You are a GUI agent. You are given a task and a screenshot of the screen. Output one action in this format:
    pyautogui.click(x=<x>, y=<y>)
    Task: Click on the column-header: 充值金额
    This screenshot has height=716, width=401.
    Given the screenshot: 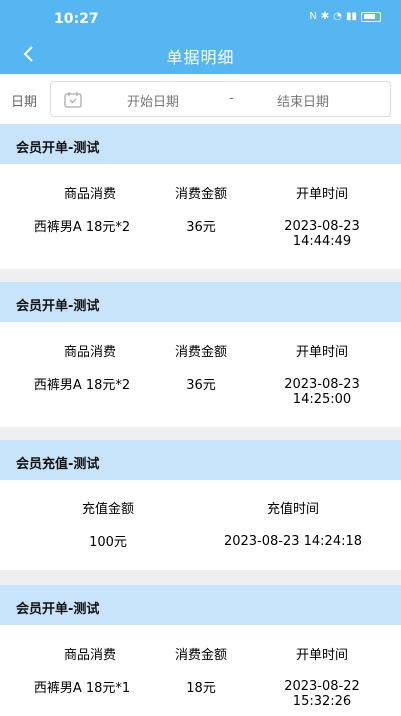 What is the action you would take?
    pyautogui.click(x=107, y=509)
    